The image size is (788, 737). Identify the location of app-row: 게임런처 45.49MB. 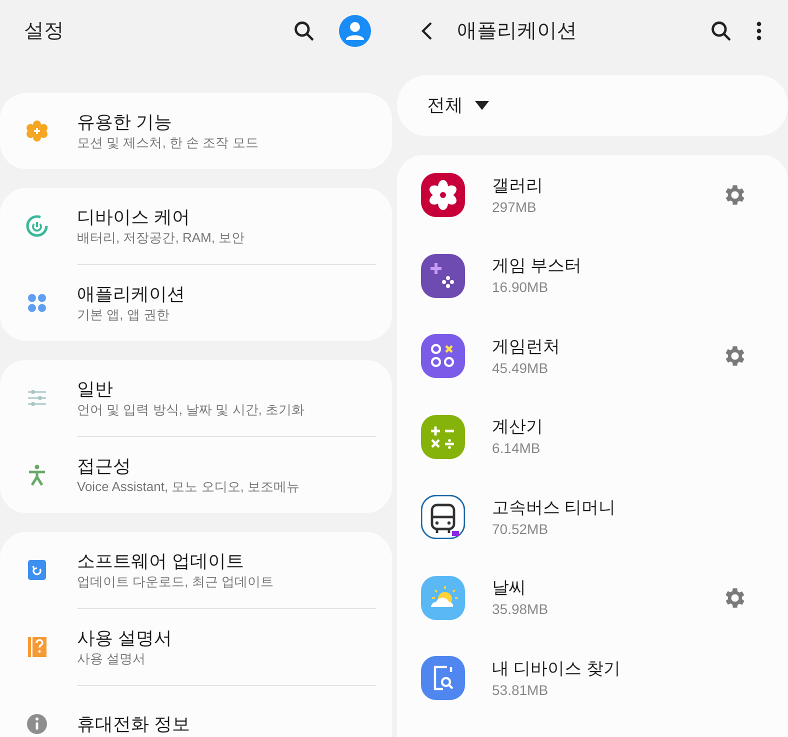
(592, 356).